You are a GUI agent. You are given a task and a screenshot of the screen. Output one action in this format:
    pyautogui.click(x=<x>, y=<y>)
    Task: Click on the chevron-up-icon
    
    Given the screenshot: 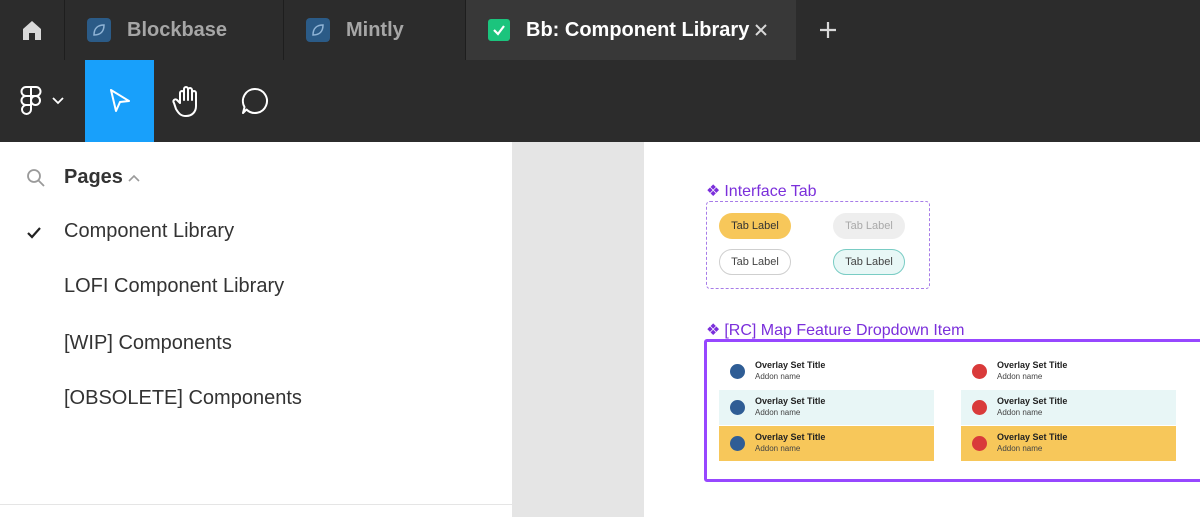 What is the action you would take?
    pyautogui.click(x=134, y=178)
    